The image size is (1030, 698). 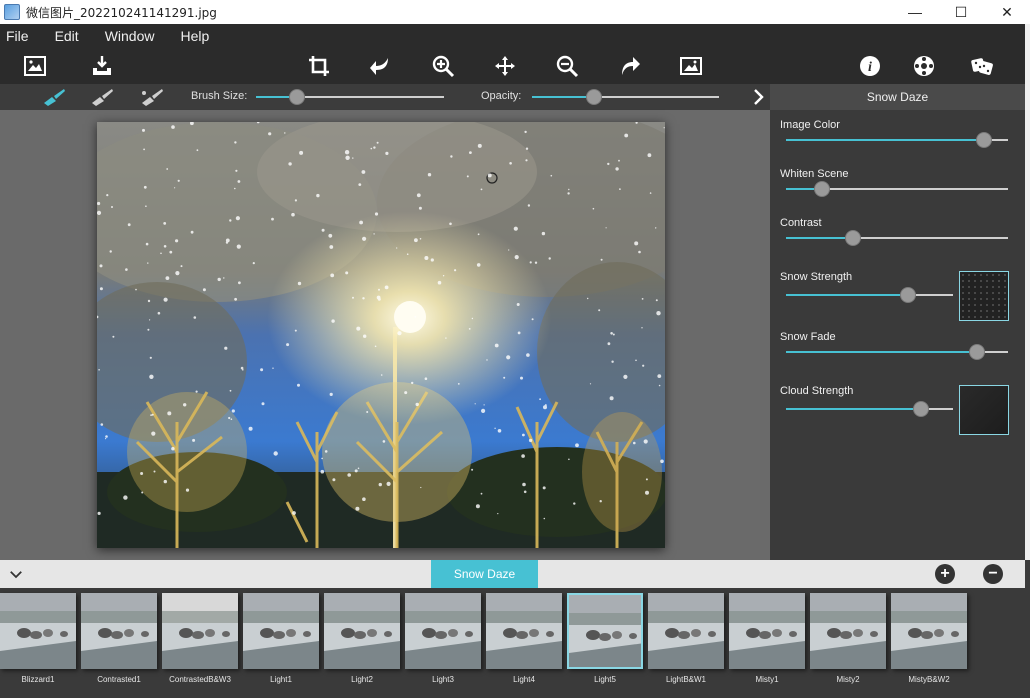 What do you see at coordinates (16, 574) in the screenshot?
I see `collapse-chevron-icon` at bounding box center [16, 574].